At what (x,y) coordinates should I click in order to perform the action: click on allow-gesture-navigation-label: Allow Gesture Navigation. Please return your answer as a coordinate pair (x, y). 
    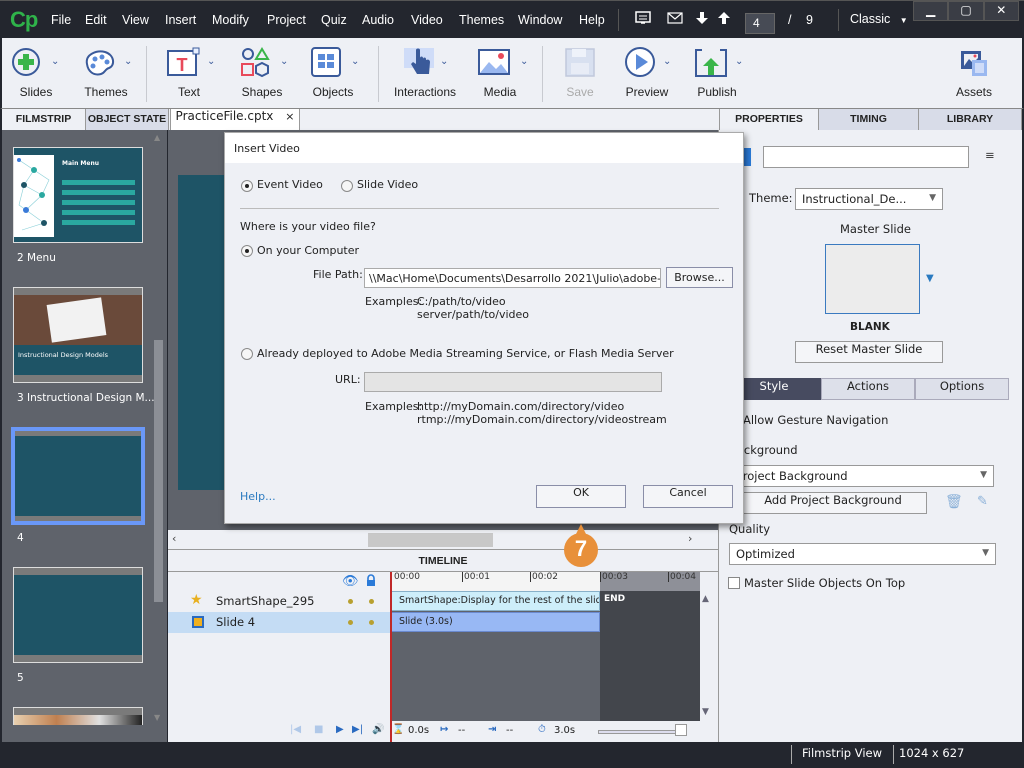
    Looking at the image, I should click on (815, 420).